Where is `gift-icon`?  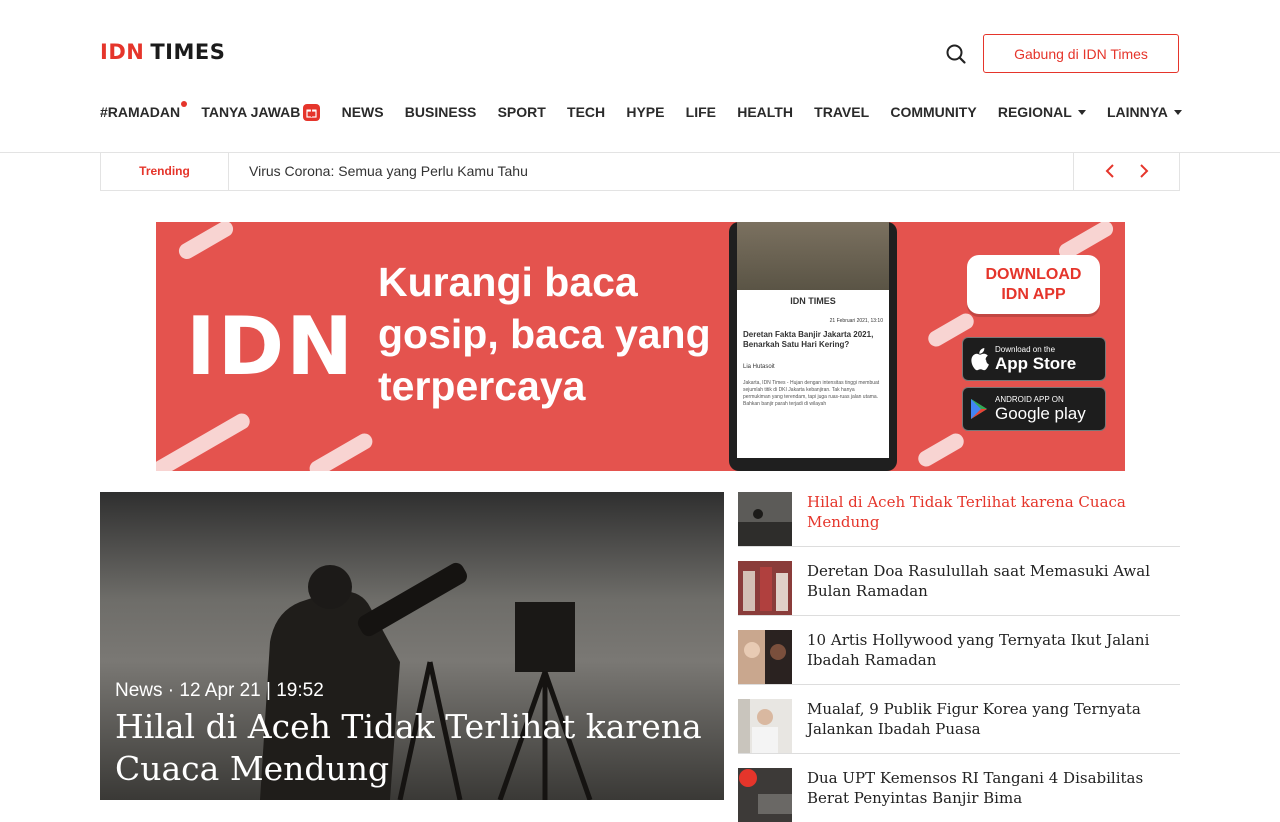 gift-icon is located at coordinates (312, 112).